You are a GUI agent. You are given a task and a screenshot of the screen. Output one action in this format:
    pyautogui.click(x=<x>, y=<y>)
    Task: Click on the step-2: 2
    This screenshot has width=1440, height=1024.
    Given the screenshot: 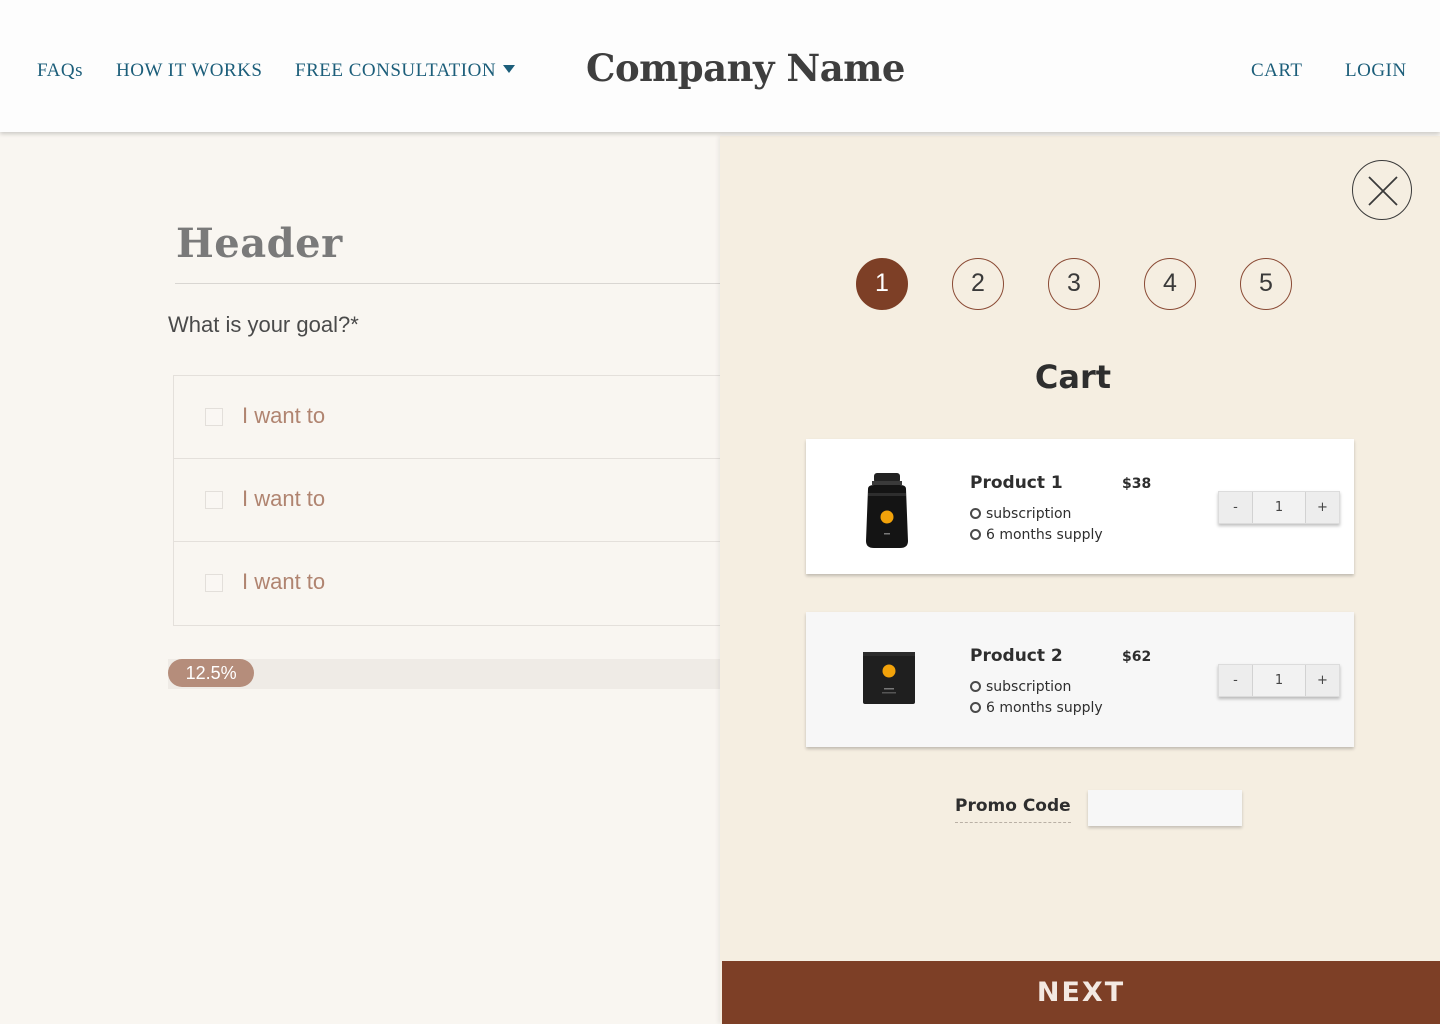 What is the action you would take?
    pyautogui.click(x=978, y=284)
    